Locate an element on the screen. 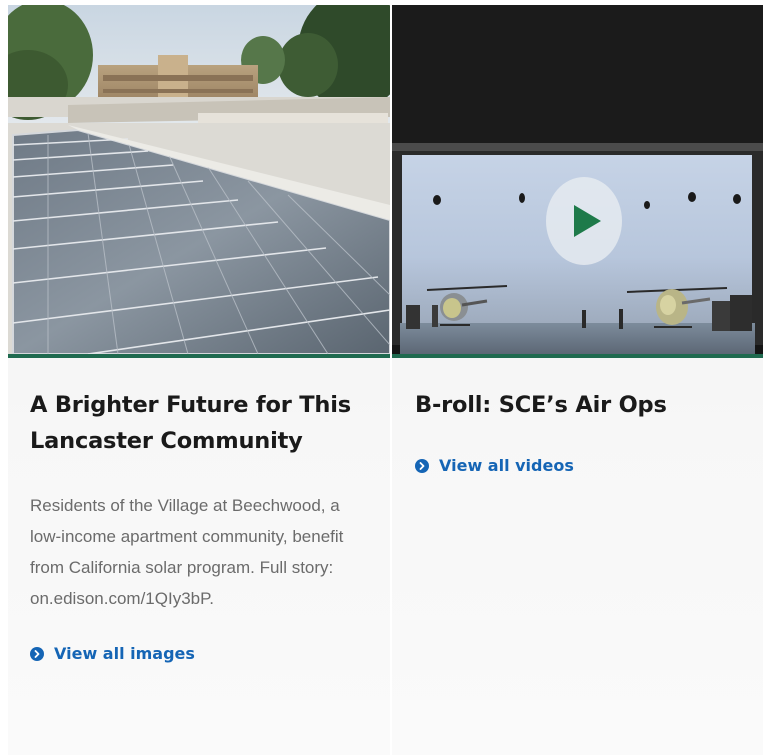 This screenshot has height=755, width=763. view-all-videos-link: View all videos is located at coordinates (494, 465).